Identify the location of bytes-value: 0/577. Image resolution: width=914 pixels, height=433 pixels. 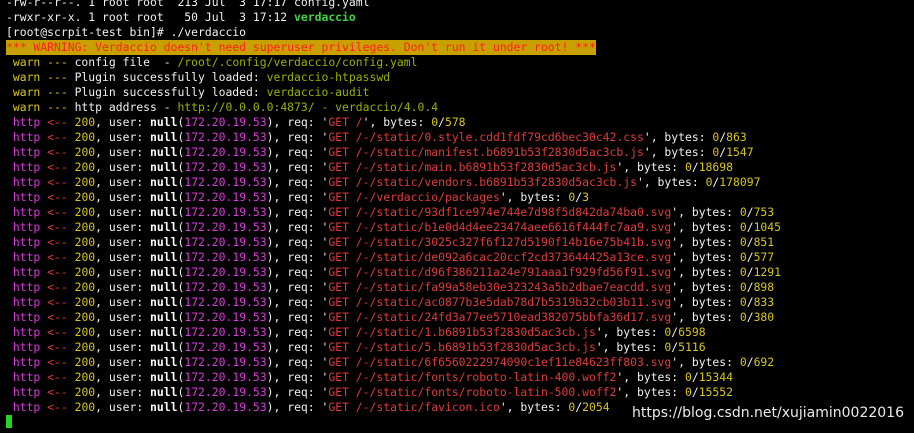
(757, 257).